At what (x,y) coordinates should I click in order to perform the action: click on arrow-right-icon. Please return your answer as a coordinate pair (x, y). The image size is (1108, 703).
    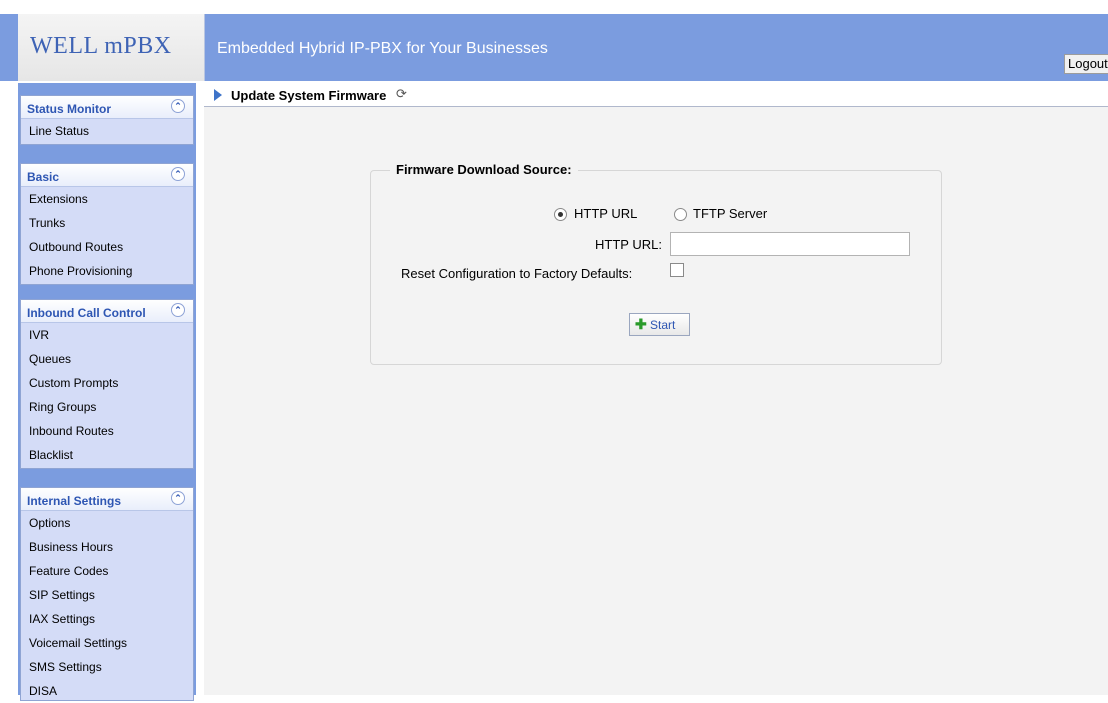
    Looking at the image, I should click on (218, 95).